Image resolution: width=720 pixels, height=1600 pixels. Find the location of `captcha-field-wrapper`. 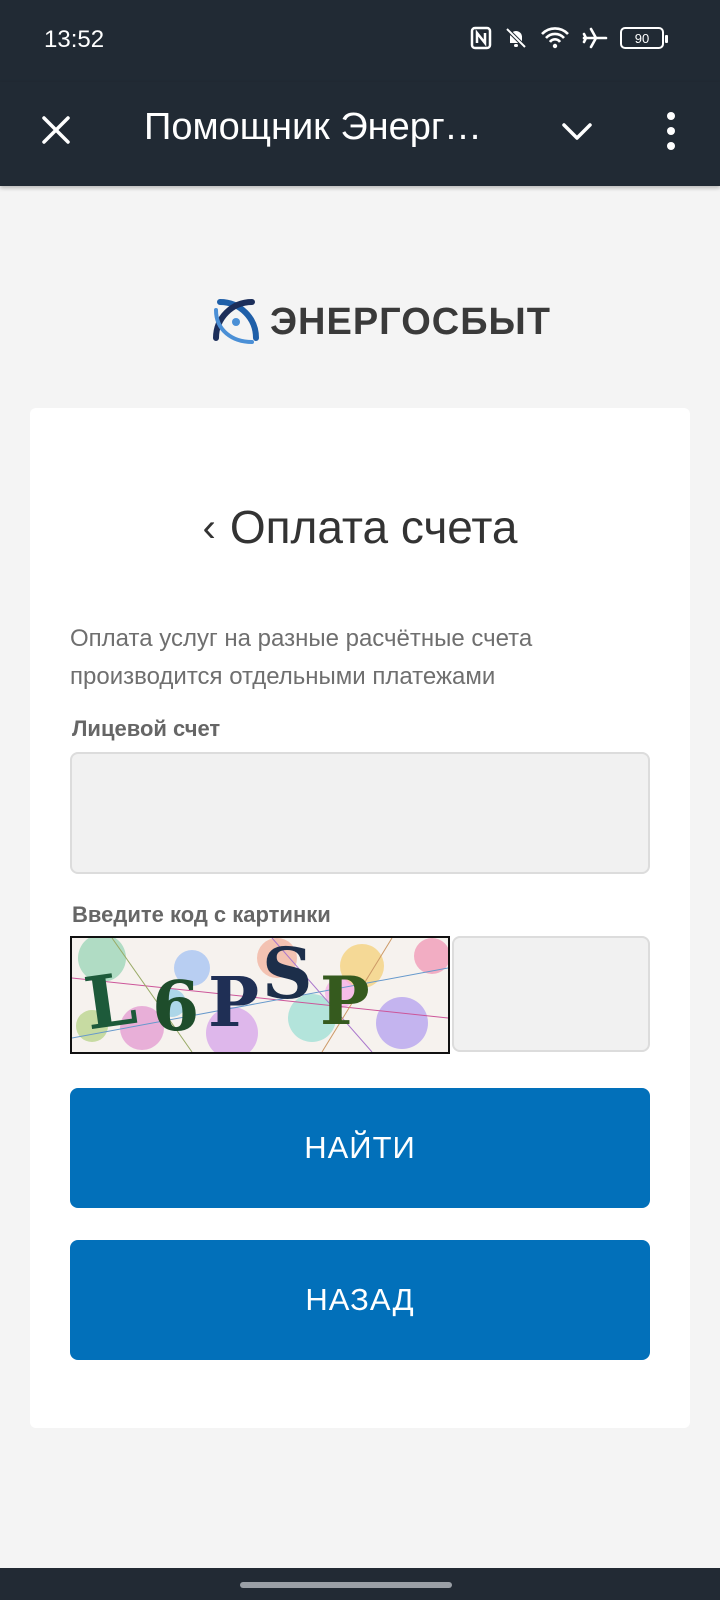

captcha-field-wrapper is located at coordinates (551, 994).